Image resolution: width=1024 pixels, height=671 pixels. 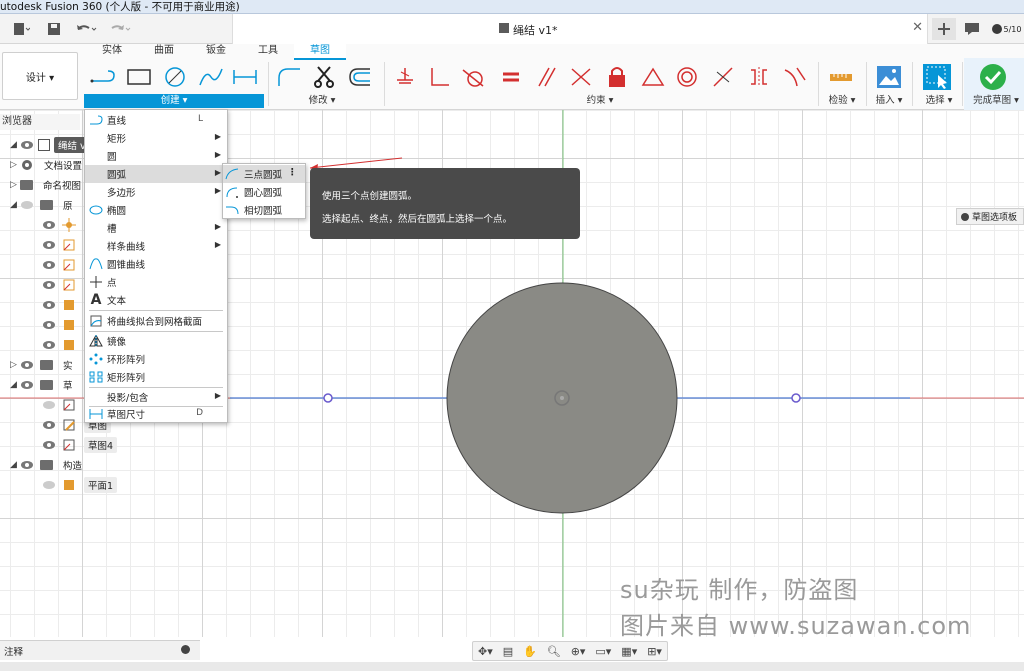 What do you see at coordinates (939, 101) in the screenshot?
I see `select-menu-button: 选择 ▾` at bounding box center [939, 101].